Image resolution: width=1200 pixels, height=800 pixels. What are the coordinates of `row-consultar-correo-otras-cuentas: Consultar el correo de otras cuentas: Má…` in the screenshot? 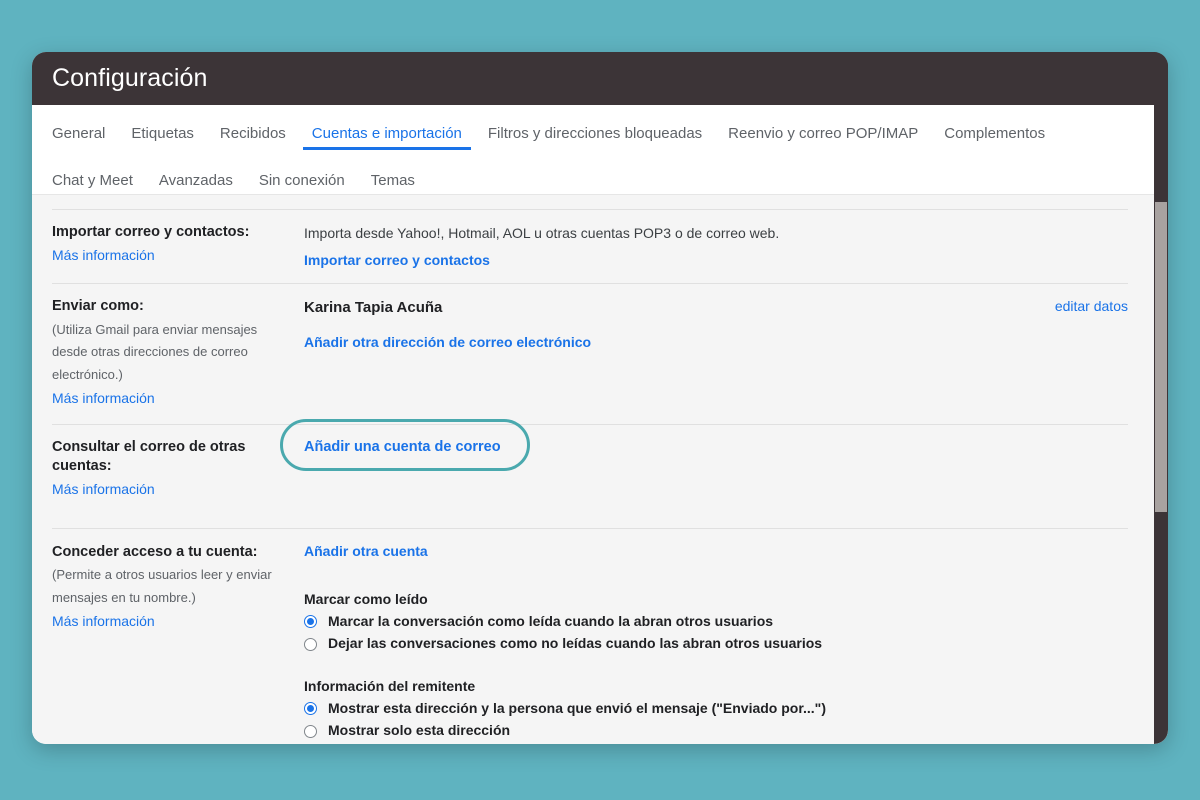 It's located at (590, 476).